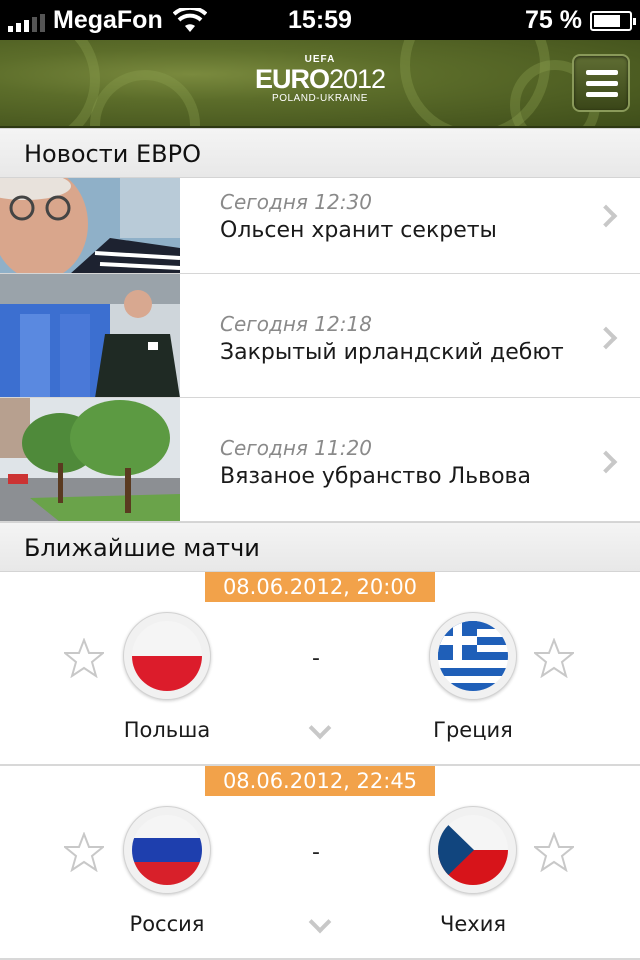 The width and height of the screenshot is (640, 960). What do you see at coordinates (167, 730) in the screenshot?
I see `home-team-name: Польша` at bounding box center [167, 730].